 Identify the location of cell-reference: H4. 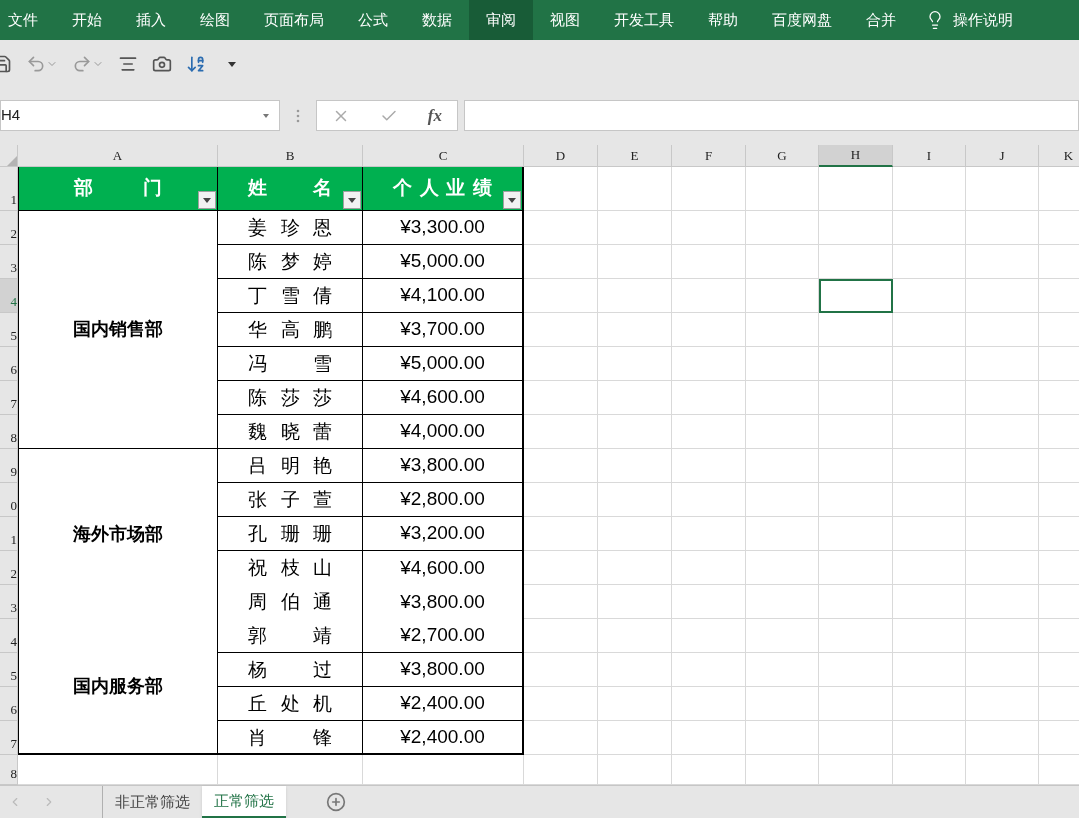
(11, 115).